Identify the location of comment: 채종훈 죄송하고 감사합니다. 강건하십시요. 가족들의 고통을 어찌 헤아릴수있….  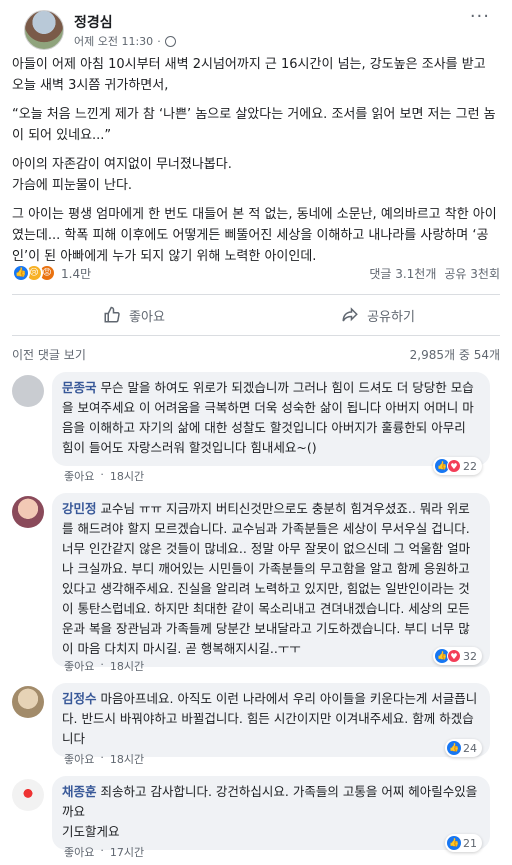
(256, 818).